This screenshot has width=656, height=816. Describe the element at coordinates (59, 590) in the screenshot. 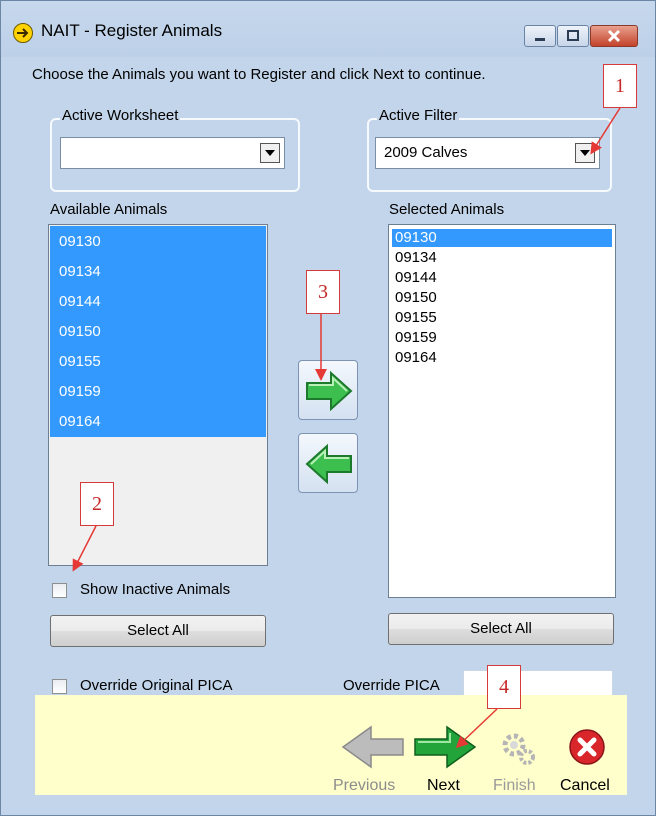

I see `show-inactive-checkbox` at that location.